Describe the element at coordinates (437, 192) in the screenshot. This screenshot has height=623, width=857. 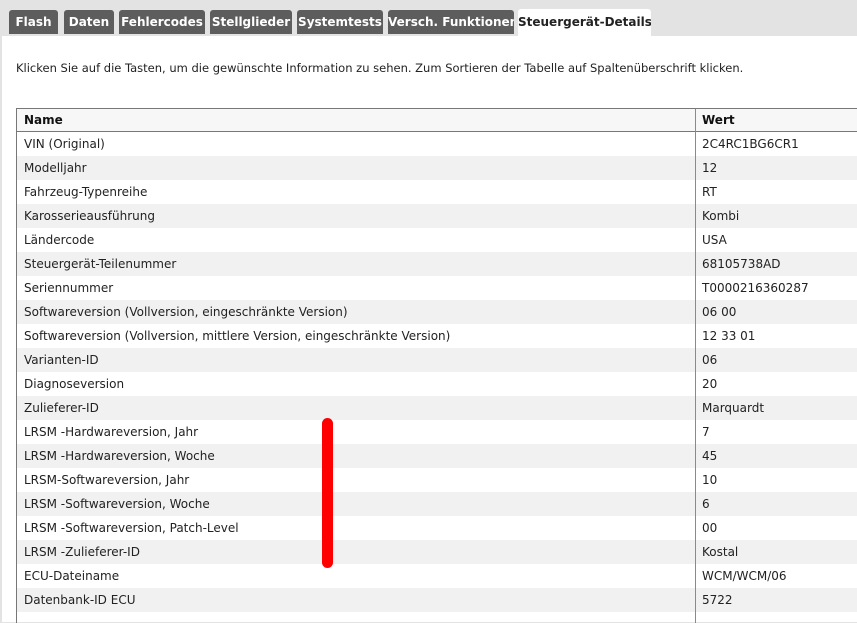
I see `table-row: Fahrzeug-Typenreihe RT` at that location.